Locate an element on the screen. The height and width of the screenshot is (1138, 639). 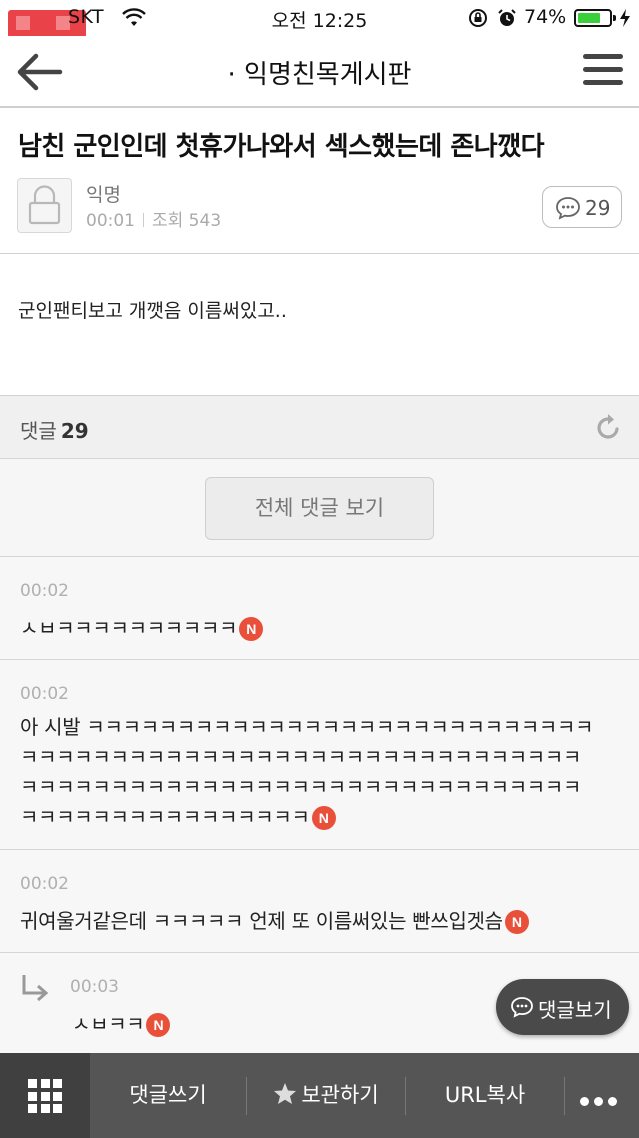
comment-text: ㅅㅂㅋㅋ N is located at coordinates (121, 1024).